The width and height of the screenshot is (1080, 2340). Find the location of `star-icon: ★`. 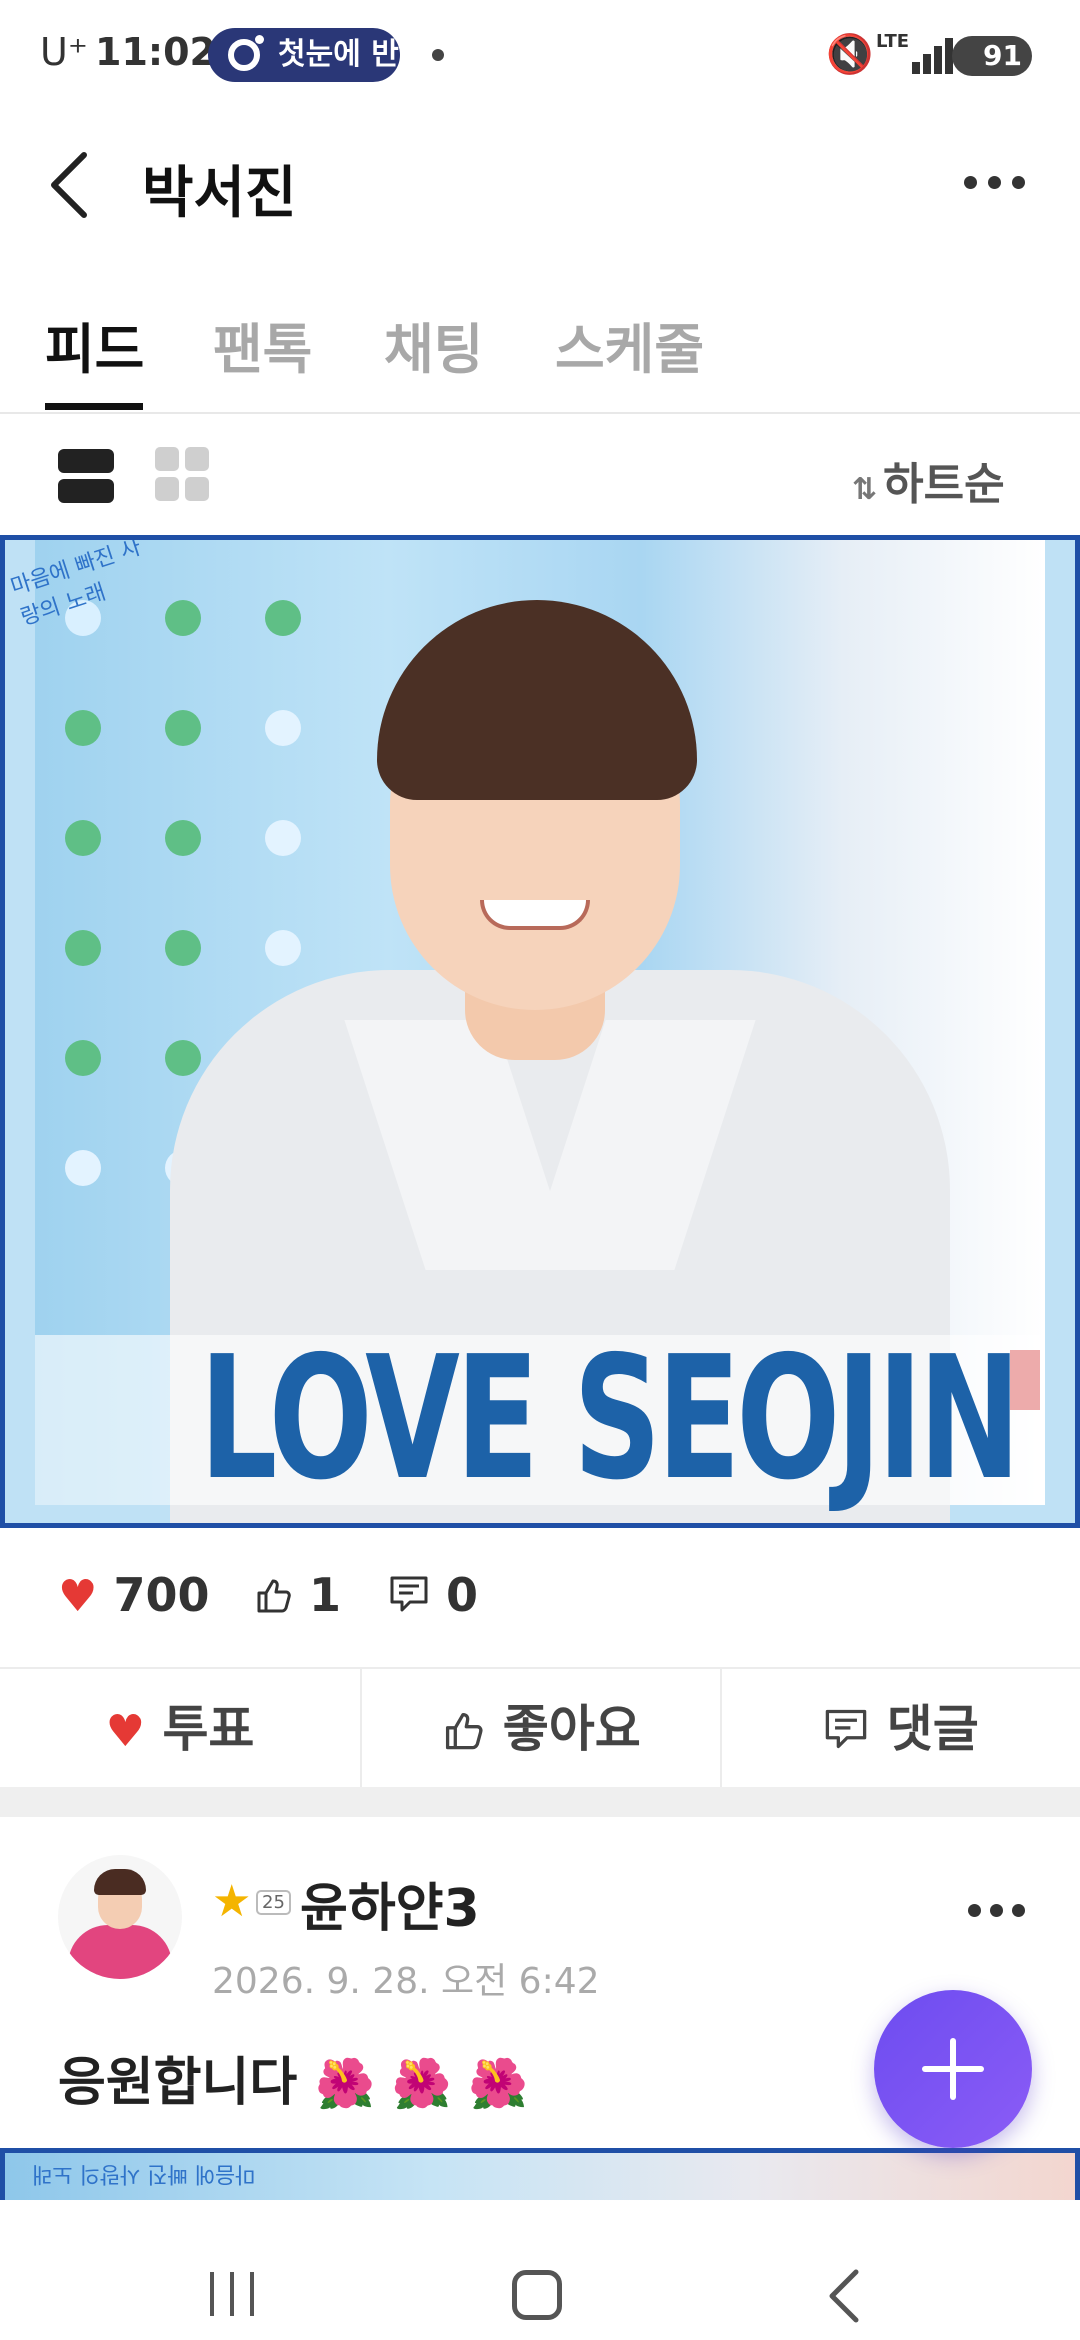

star-icon: ★ is located at coordinates (232, 1901).